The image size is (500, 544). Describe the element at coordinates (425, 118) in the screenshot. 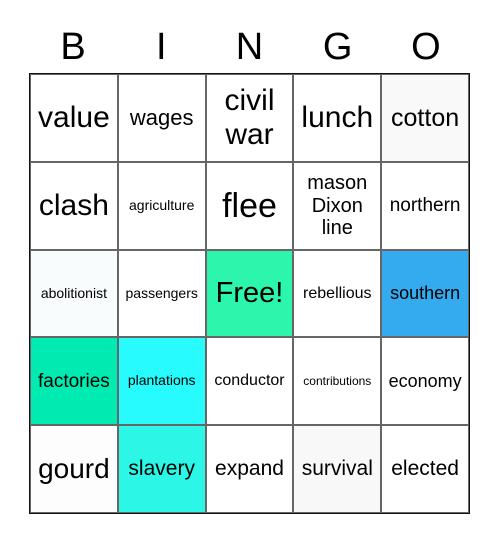

I see `bingo-cell: cotton` at that location.